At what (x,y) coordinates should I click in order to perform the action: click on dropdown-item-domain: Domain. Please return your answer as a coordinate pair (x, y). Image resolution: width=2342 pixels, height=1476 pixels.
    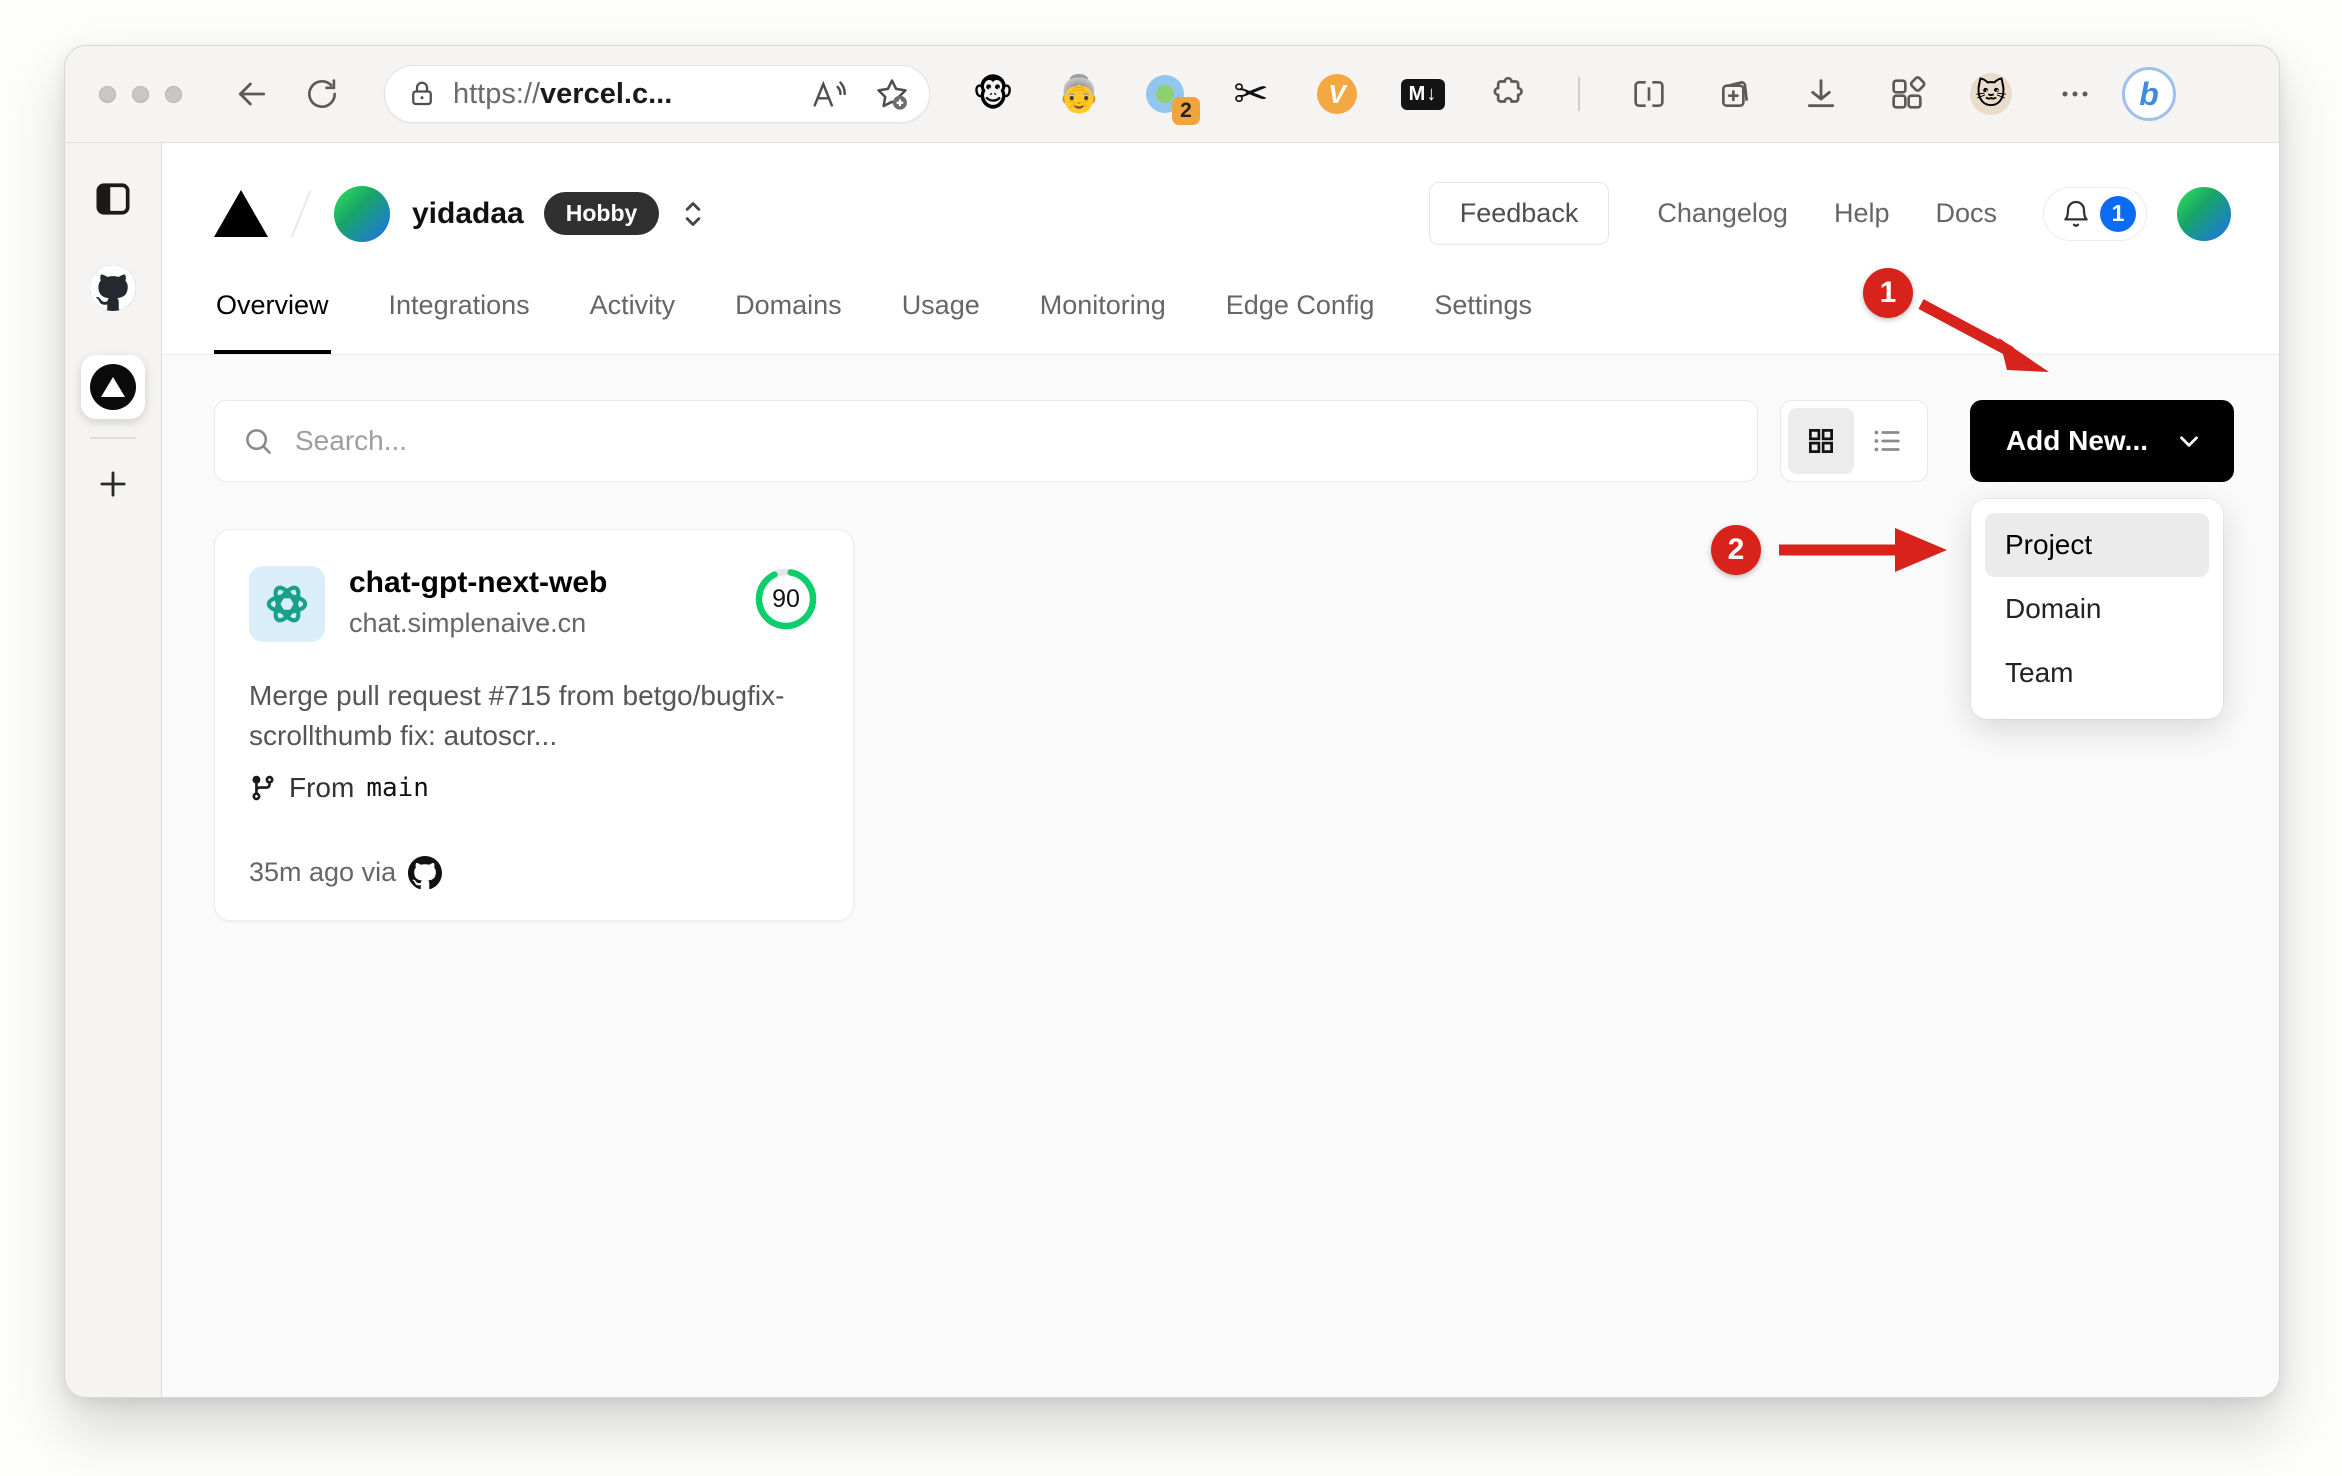
    Looking at the image, I should click on (2097, 609).